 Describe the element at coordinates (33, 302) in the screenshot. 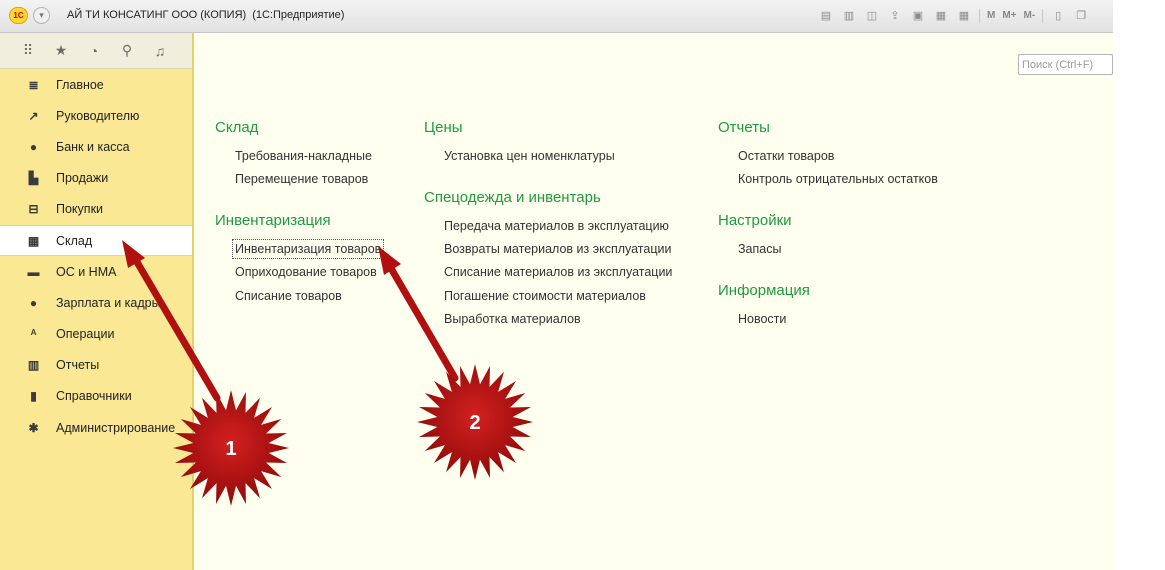

I see `person-icon: ●` at that location.